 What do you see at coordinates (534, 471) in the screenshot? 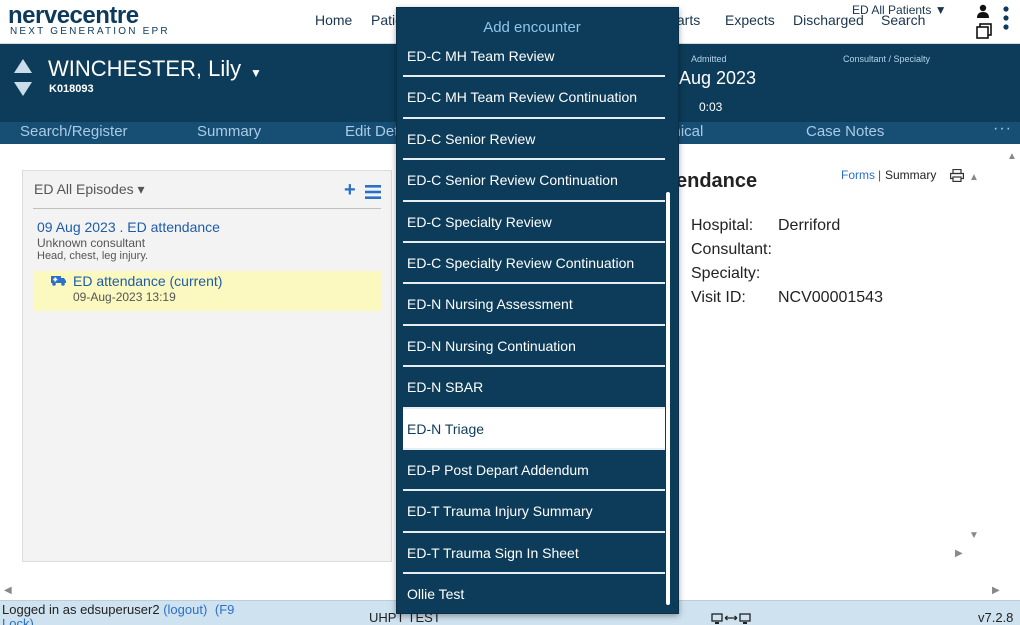
I see `encounter-option: ED-P Post Depart Addendum` at bounding box center [534, 471].